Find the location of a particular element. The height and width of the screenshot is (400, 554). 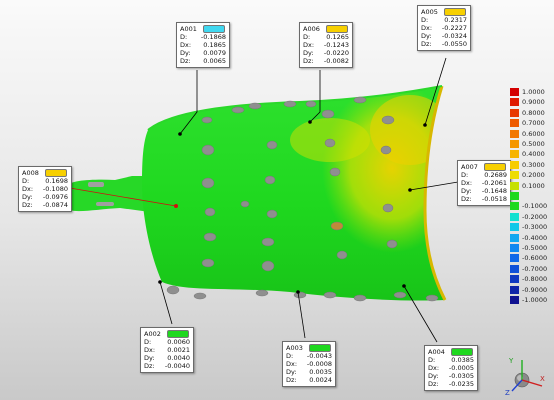

annotation-id: A007 is located at coordinates (469, 166).